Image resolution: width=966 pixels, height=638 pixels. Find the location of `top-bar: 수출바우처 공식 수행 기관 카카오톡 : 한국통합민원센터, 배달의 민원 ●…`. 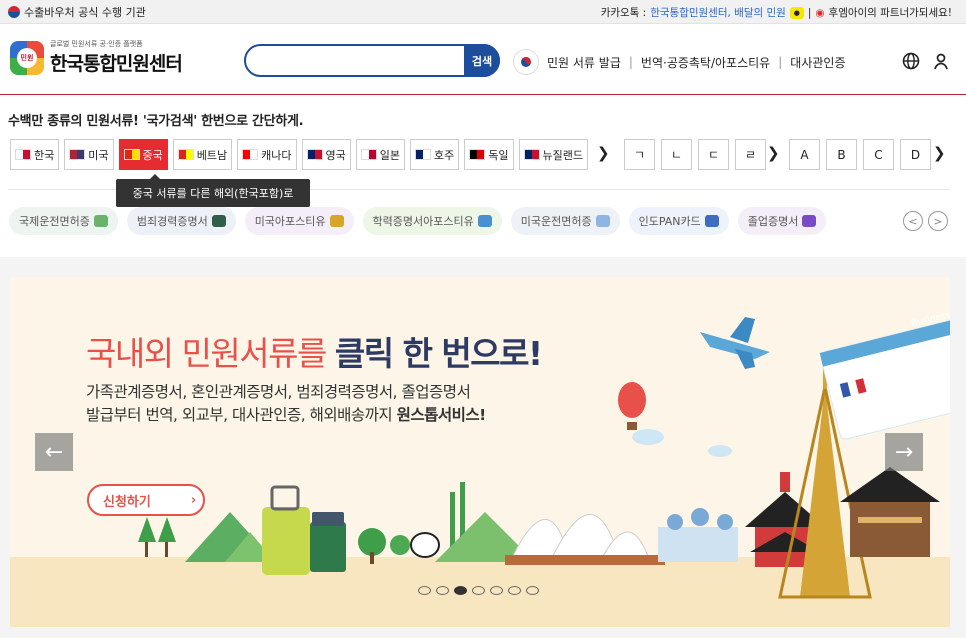

top-bar: 수출바우처 공식 수행 기관 카카오톡 : 한국통합민원센터, 배달의 민원 ●… is located at coordinates (483, 12).